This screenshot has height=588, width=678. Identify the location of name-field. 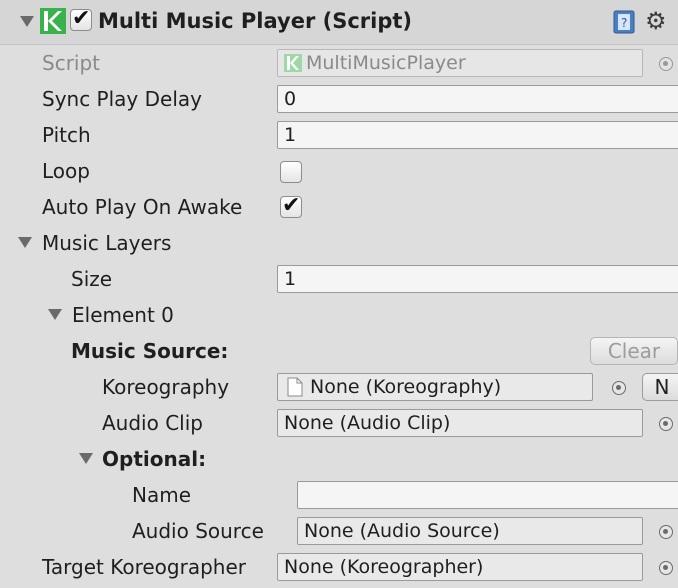
(487, 495).